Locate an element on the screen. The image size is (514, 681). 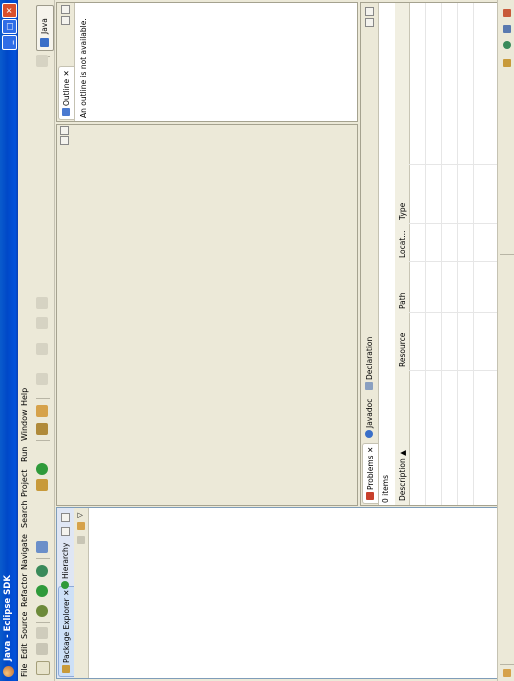
column-type: Type is located at coordinates (402, 211).